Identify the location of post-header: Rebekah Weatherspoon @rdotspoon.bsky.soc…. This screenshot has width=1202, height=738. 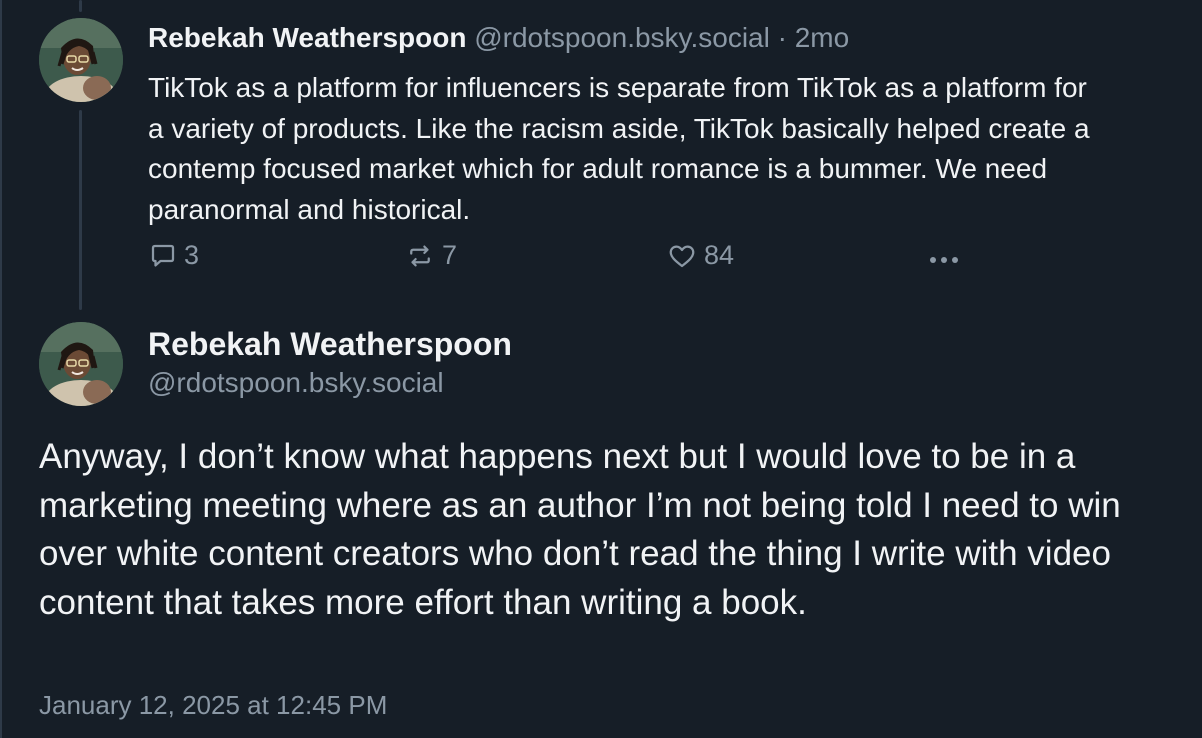
(498, 38).